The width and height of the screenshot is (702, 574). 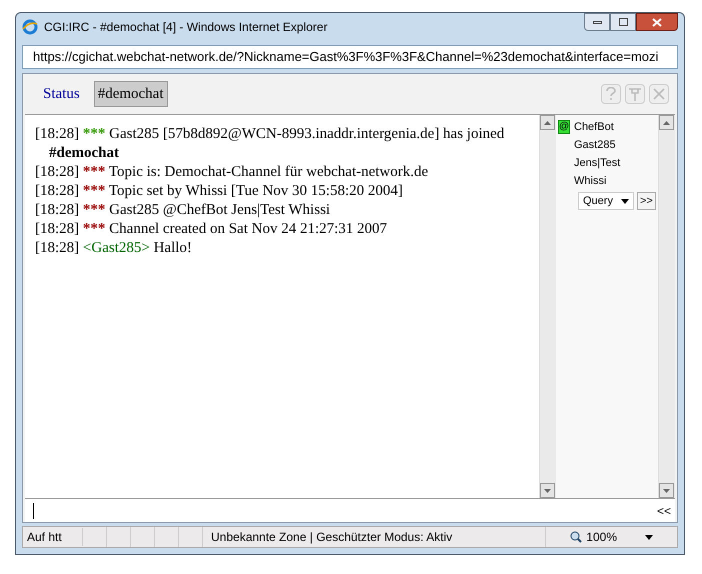 I want to click on address-bar: https://cgichat.webchat-network.de/?Nickname=Gast%3F%3F%3F&Channel=%23demochat&interface=mozi, so click(x=350, y=57).